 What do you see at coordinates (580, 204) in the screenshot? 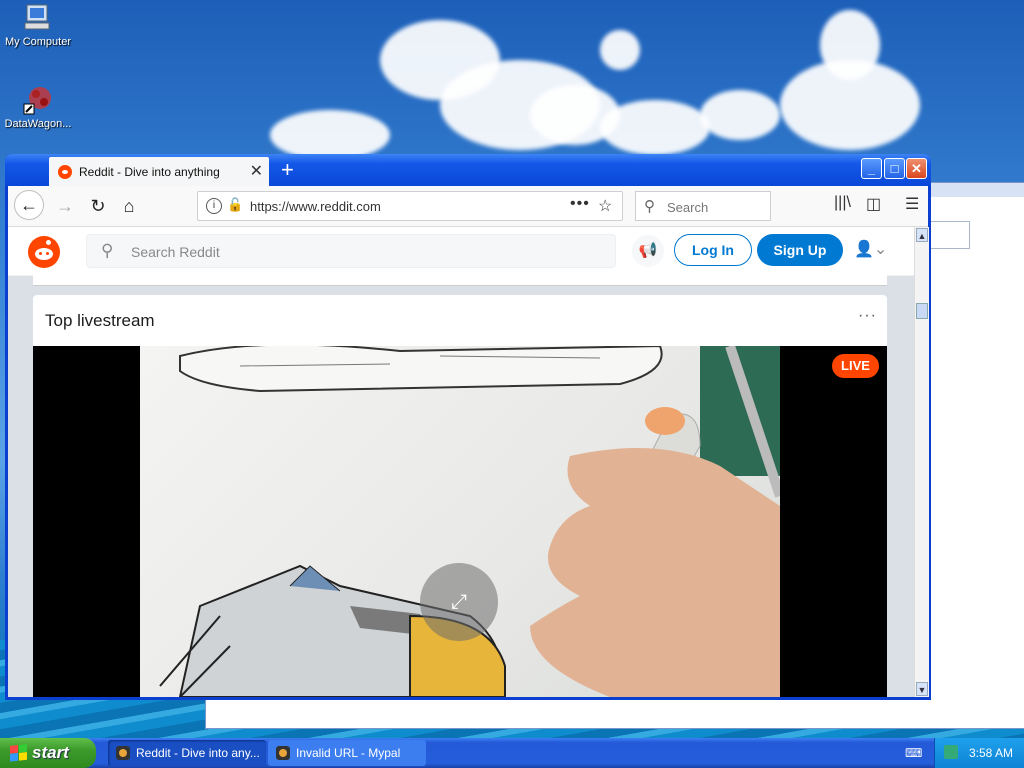
I see `page-actions-icon: •••` at bounding box center [580, 204].